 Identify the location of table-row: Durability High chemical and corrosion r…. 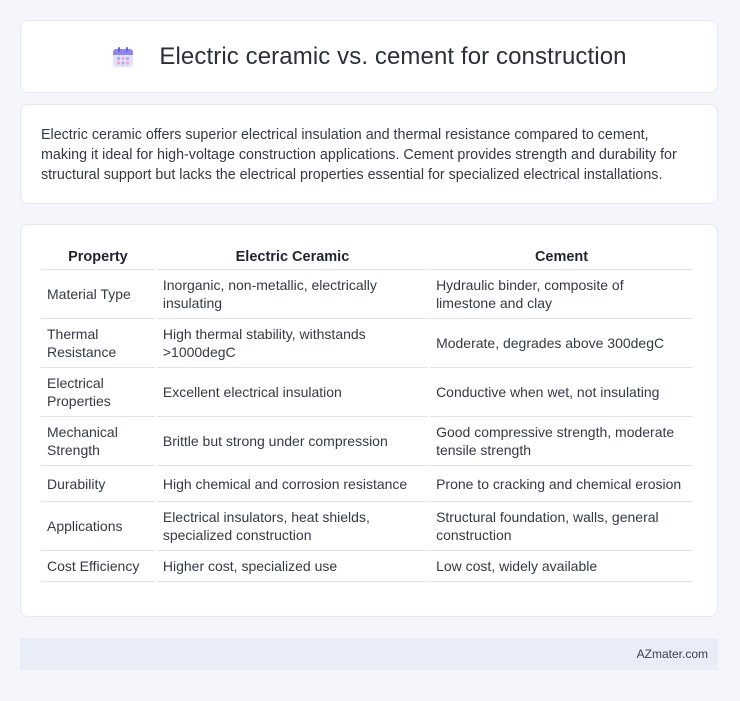
(367, 484).